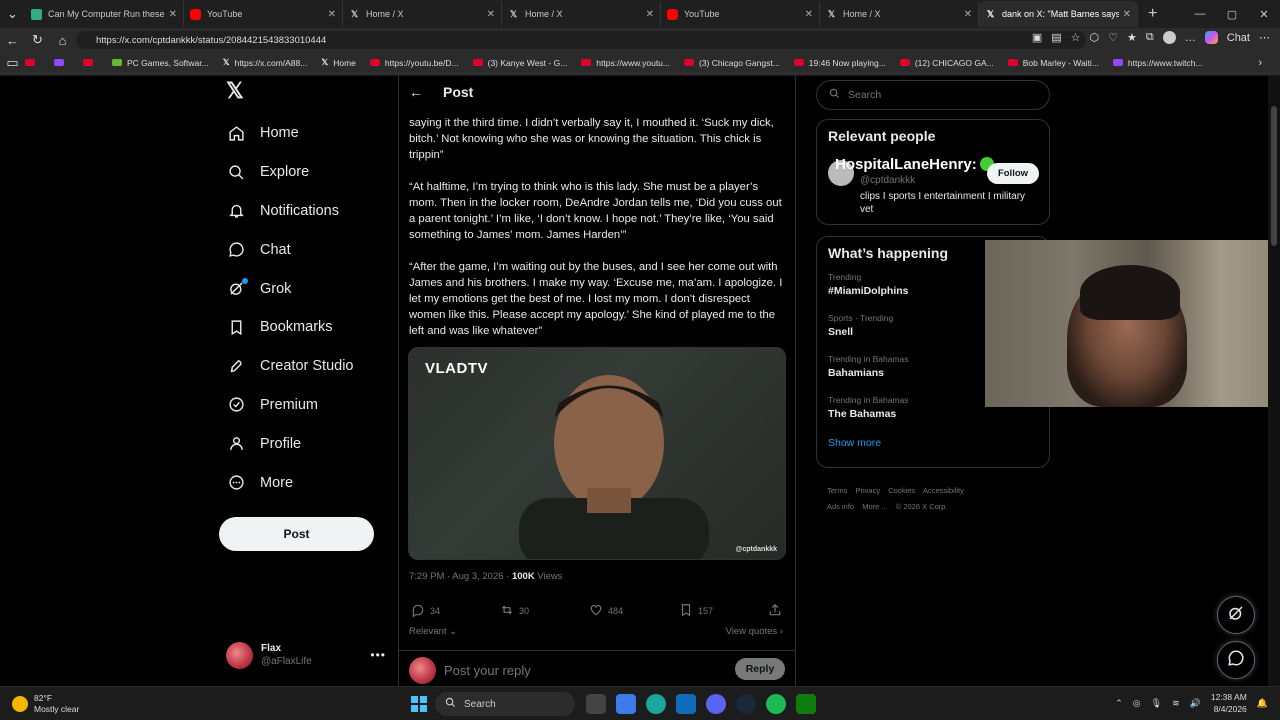  Describe the element at coordinates (1013, 173) in the screenshot. I see `follow-button: Follow` at that location.